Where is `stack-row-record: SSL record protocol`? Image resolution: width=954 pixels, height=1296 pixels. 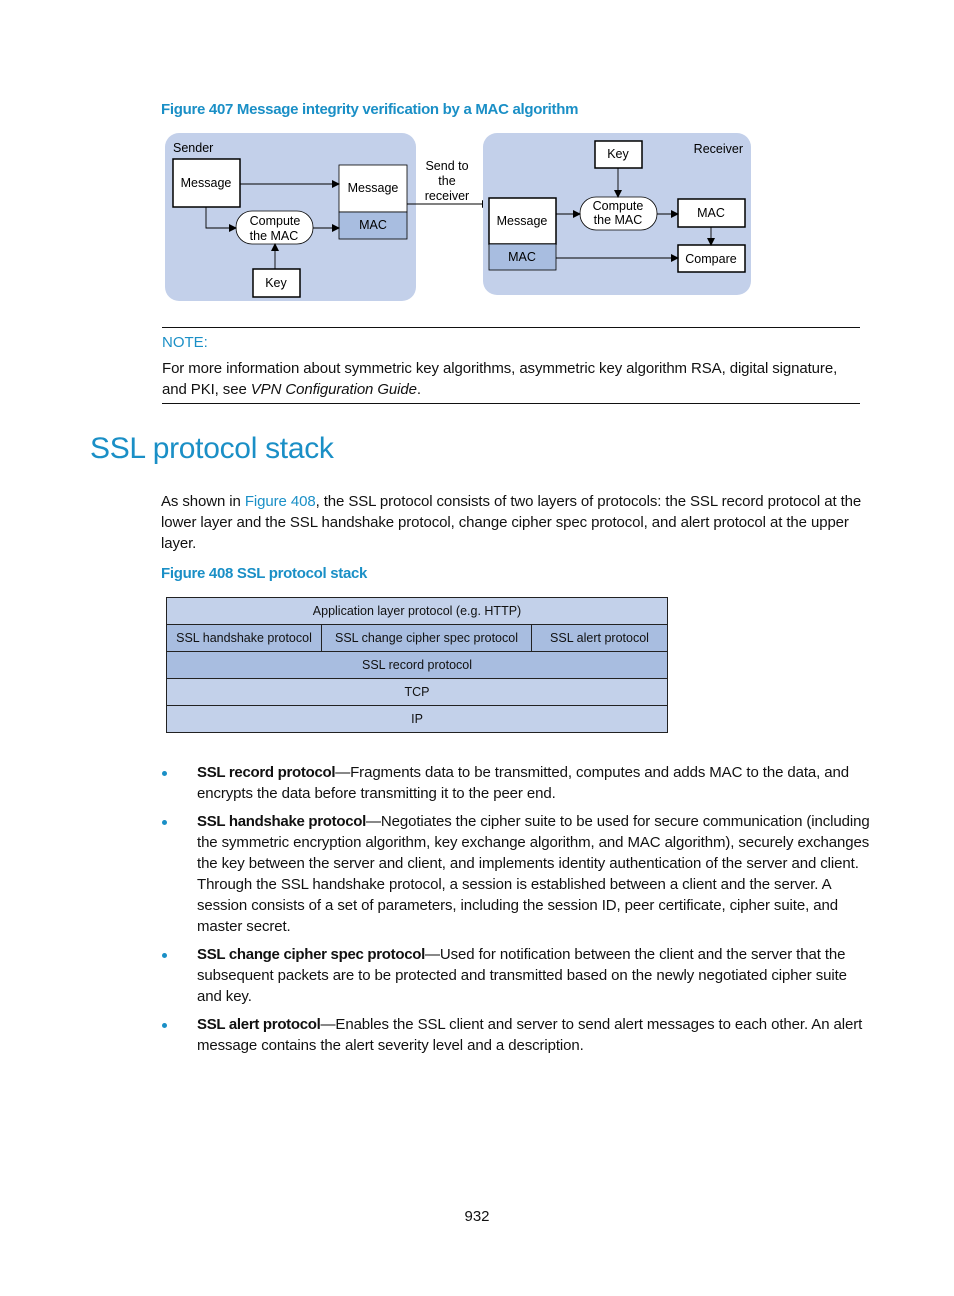
stack-row-record: SSL record protocol is located at coordinates (417, 665).